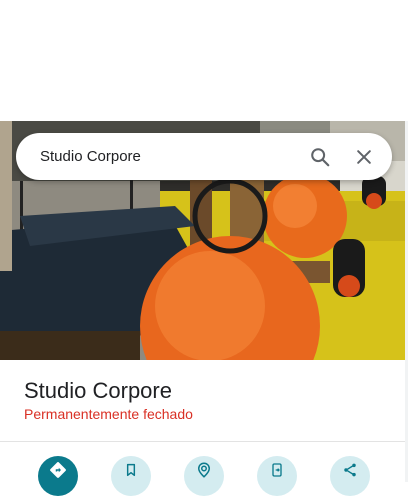 Image resolution: width=408 pixels, height=496 pixels. I want to click on directions-icon, so click(58, 470).